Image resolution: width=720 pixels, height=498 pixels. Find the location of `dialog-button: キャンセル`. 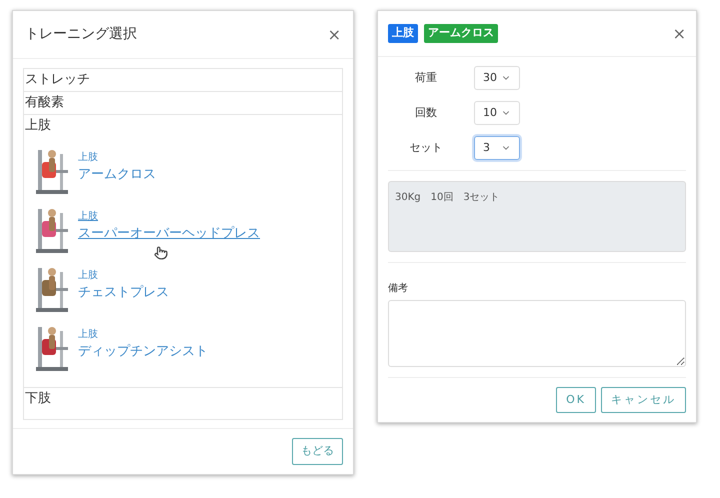

dialog-button: キャンセル is located at coordinates (643, 400).